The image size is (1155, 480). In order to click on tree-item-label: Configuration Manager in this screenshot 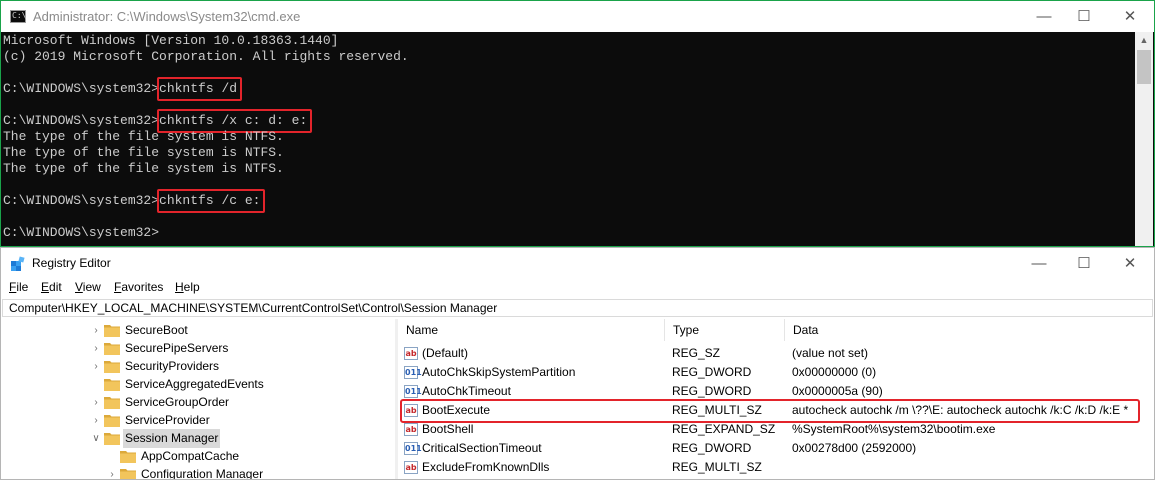, I will do `click(202, 473)`.